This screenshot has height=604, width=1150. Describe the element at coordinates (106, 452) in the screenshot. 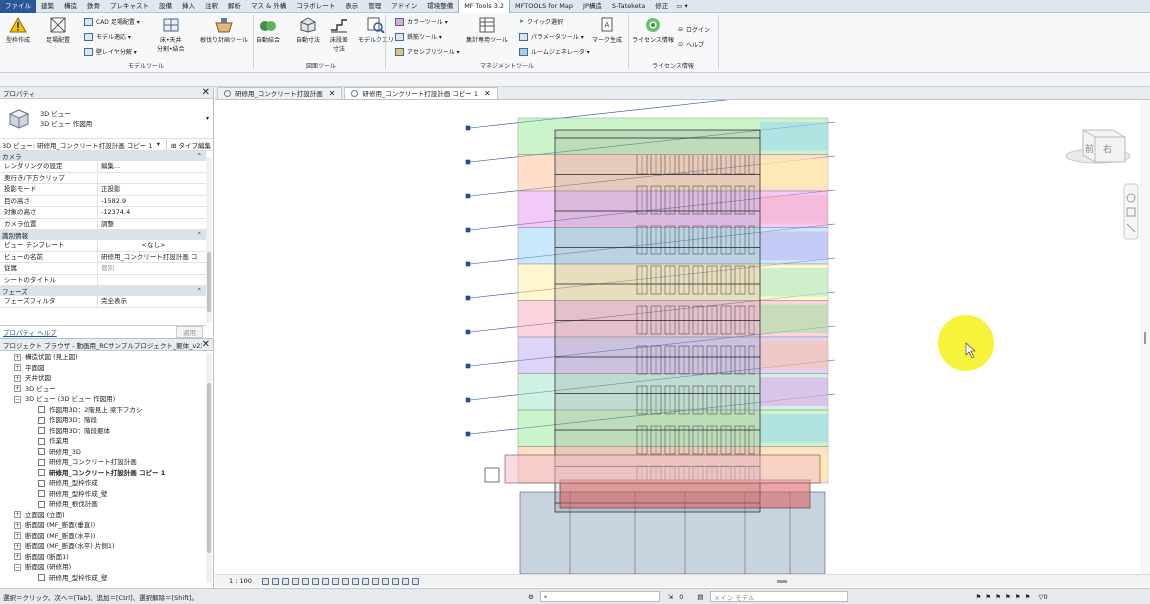

I see `browser-node: 研修用_3D` at that location.